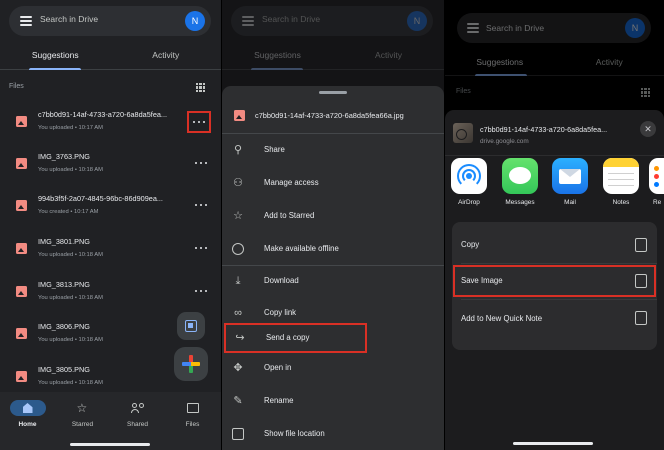 This screenshot has height=450, width=664. What do you see at coordinates (648, 129) in the screenshot?
I see `close-icon: ✕` at bounding box center [648, 129].